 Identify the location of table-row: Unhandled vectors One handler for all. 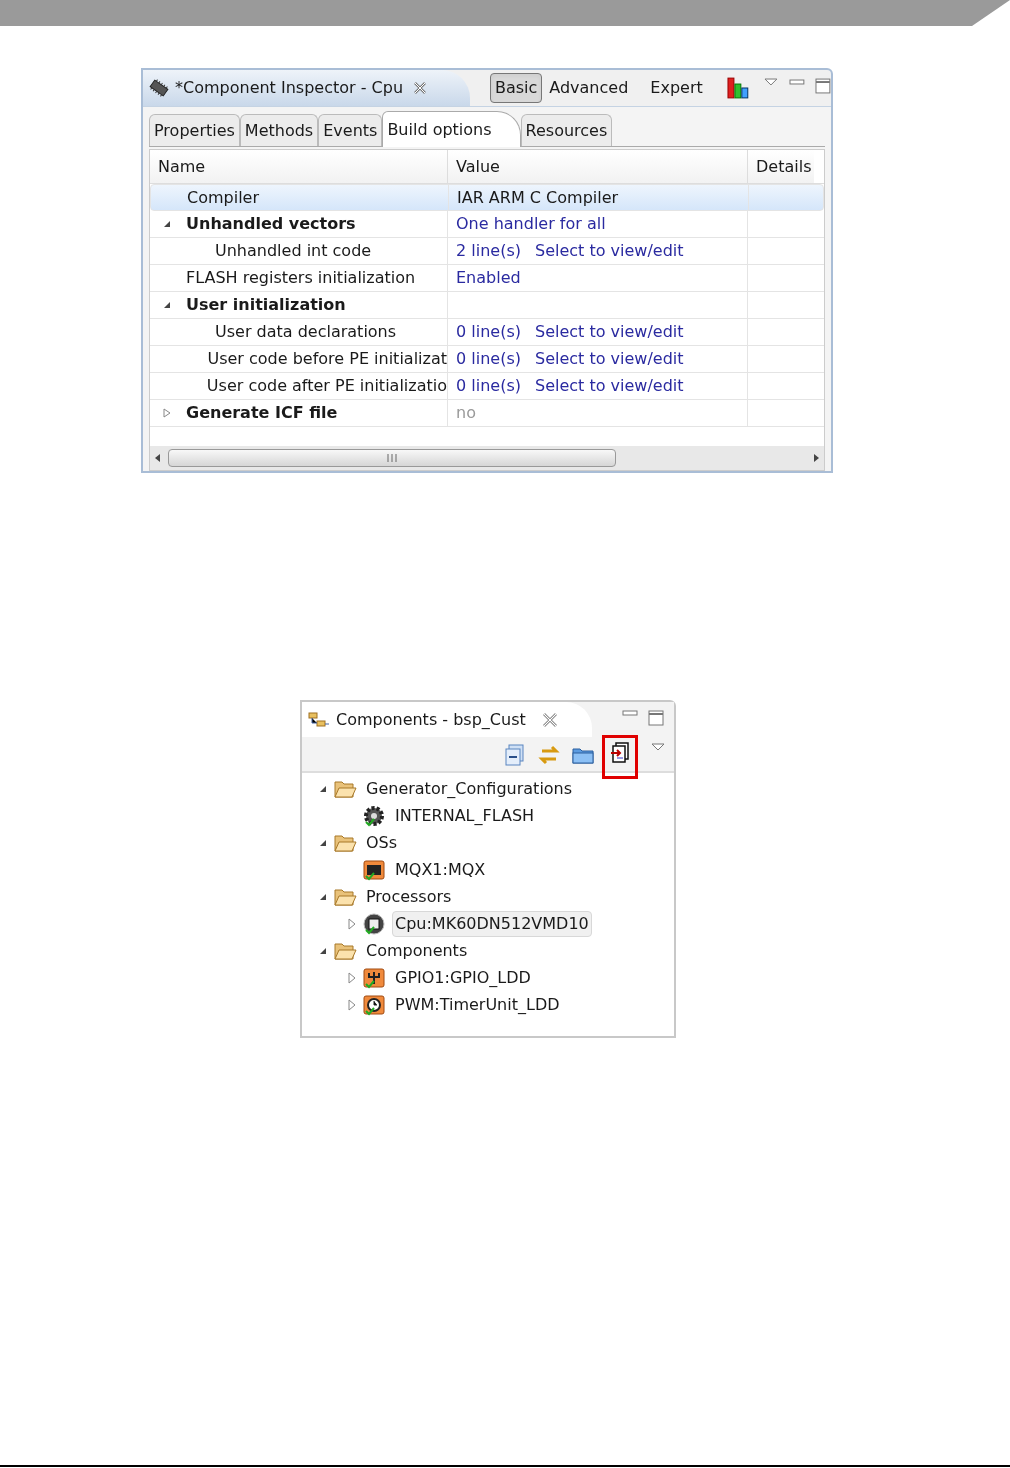
(487, 224).